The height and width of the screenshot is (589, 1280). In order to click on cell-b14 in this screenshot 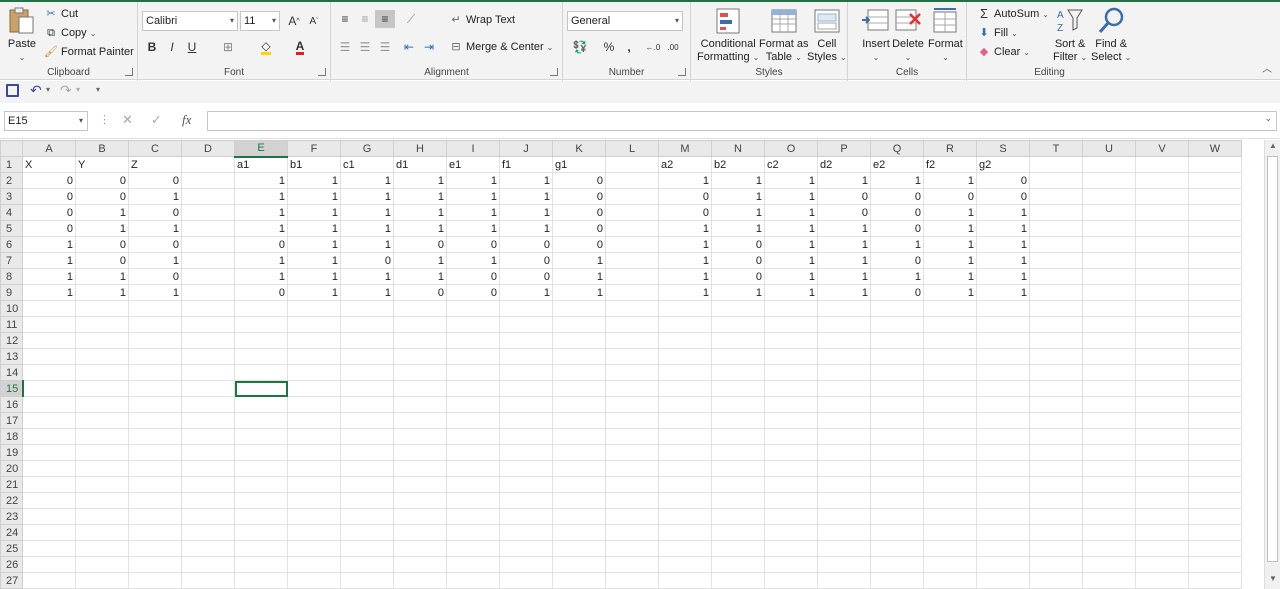, I will do `click(102, 372)`.